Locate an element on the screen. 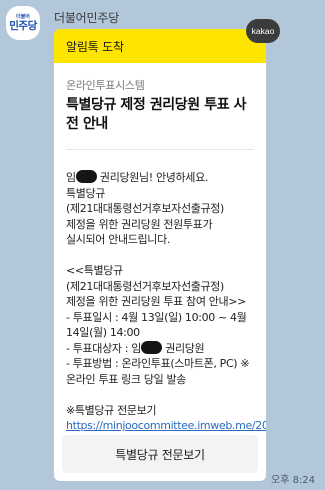 Image resolution: width=325 pixels, height=490 pixels. vote-target-line: - 투표대상자 : 임 권리당원 is located at coordinates (160, 348).